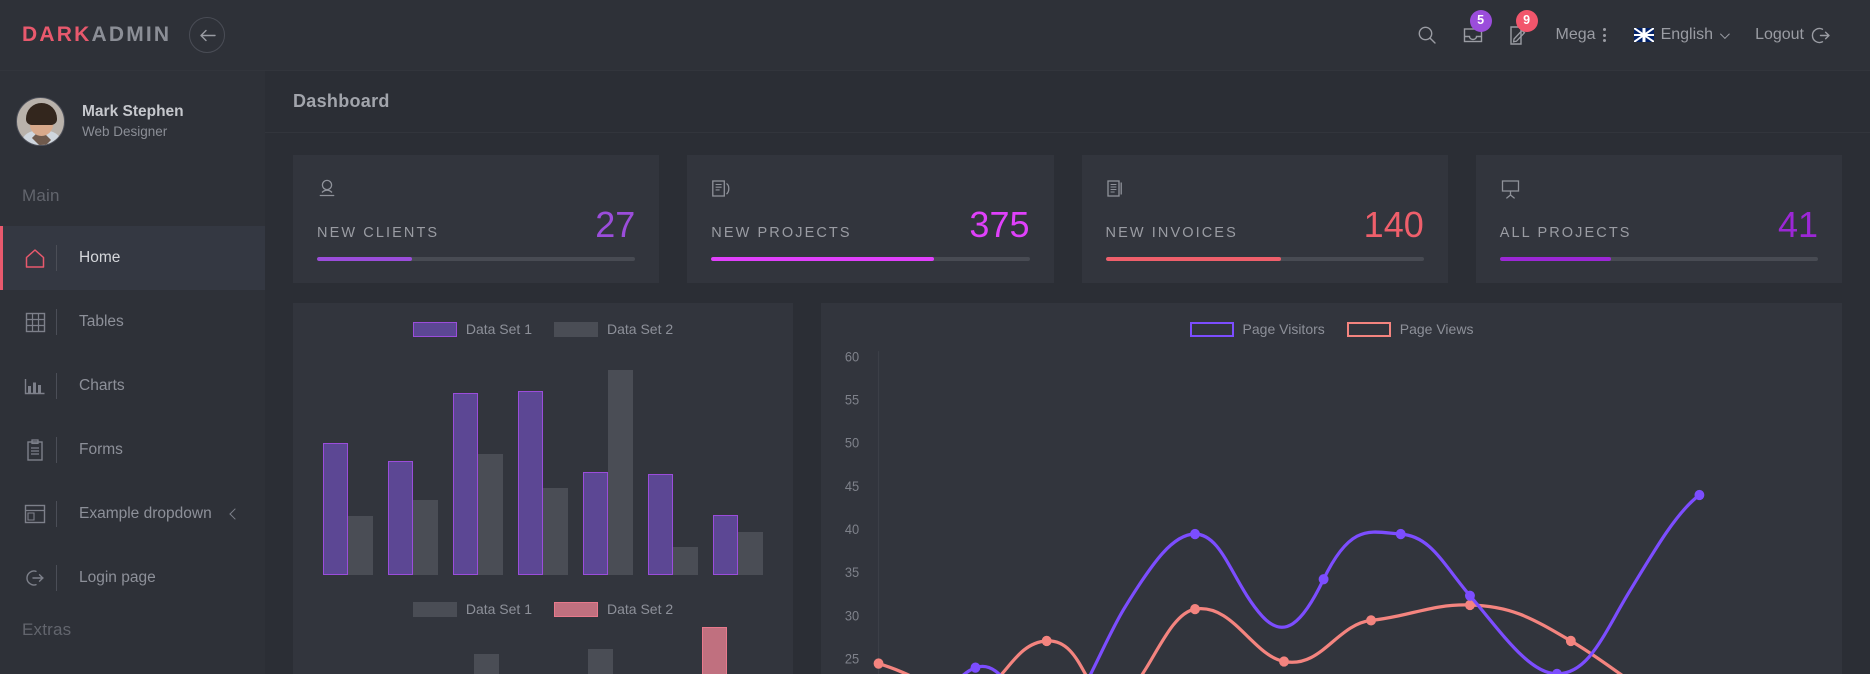 Image resolution: width=1870 pixels, height=674 pixels. What do you see at coordinates (1265, 190) in the screenshot?
I see `invoice-icon` at bounding box center [1265, 190].